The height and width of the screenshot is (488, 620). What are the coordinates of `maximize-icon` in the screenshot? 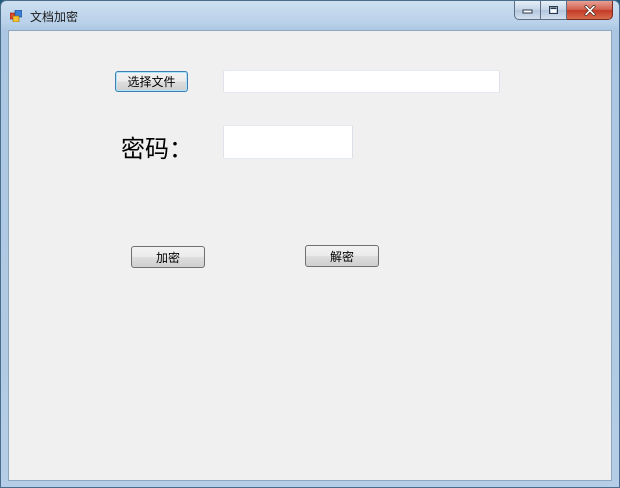 It's located at (553, 10).